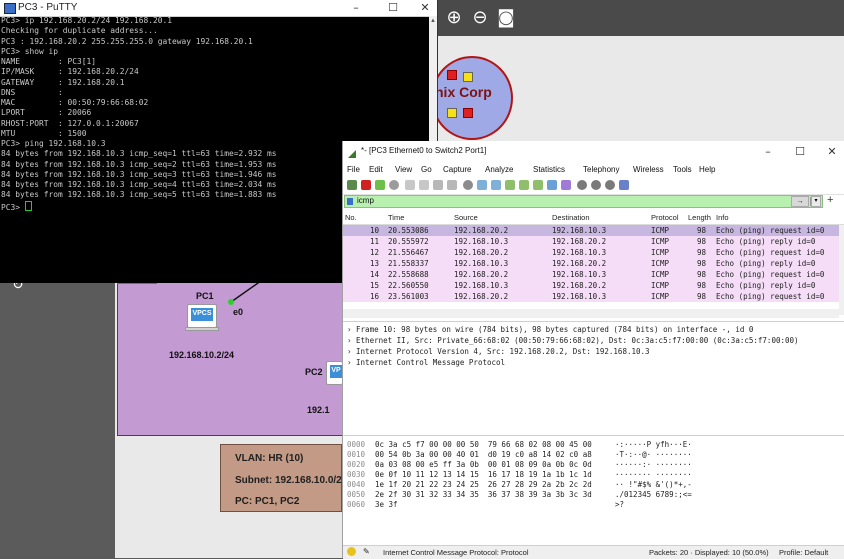  I want to click on subnet-text: Subnet: 192.168.10.0/2, so click(288, 480).